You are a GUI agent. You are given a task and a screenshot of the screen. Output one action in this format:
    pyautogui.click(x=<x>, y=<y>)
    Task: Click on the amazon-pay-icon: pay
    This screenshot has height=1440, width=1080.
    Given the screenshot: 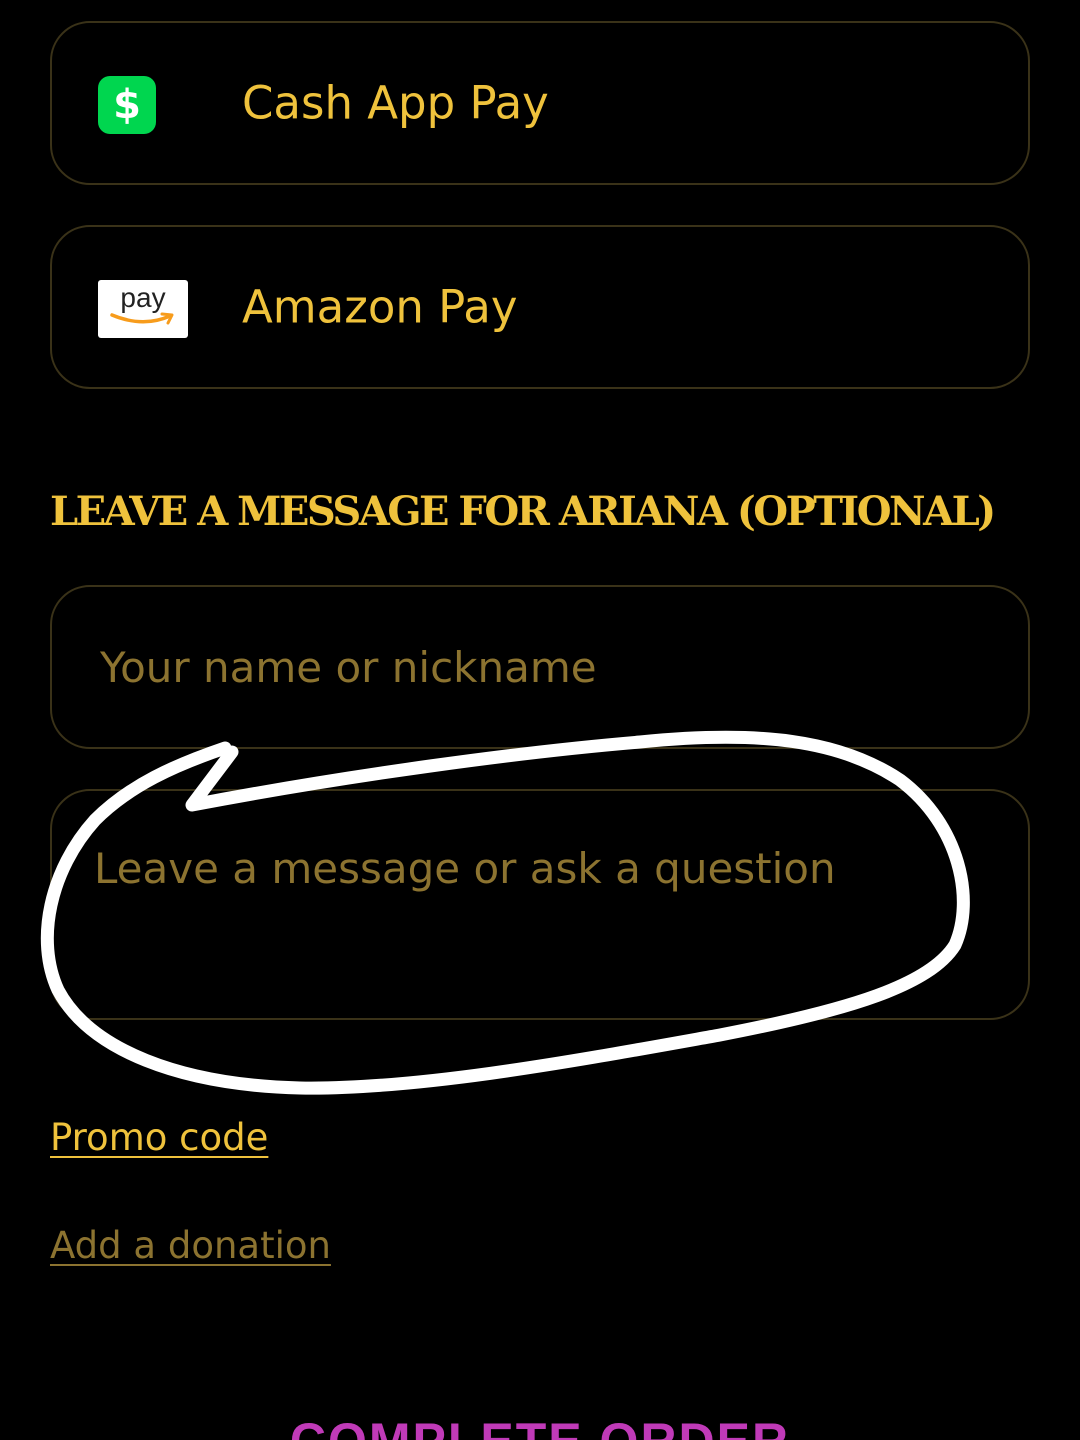 What is the action you would take?
    pyautogui.click(x=143, y=309)
    